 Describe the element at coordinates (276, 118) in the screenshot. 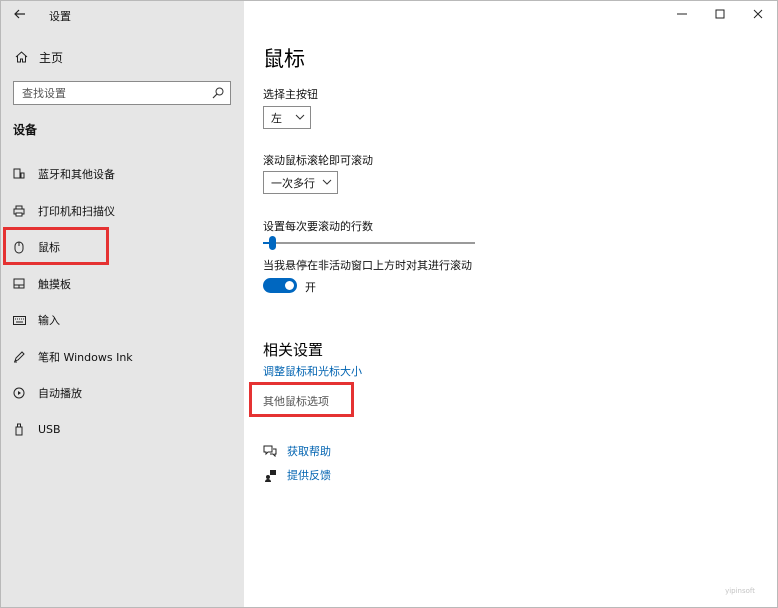

I see `dropdown-value: 左` at that location.